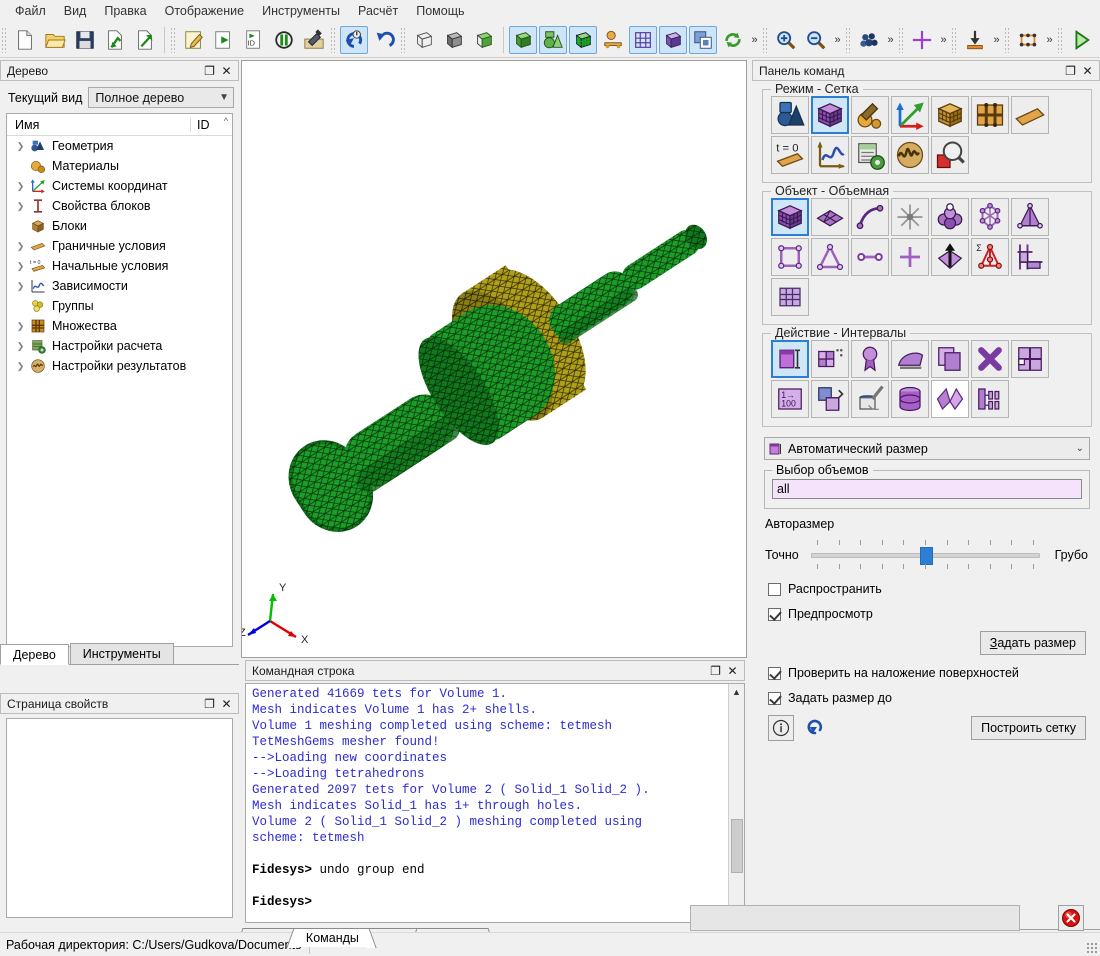 The height and width of the screenshot is (956, 1100). Describe the element at coordinates (85, 40) in the screenshot. I see `save-icon` at that location.